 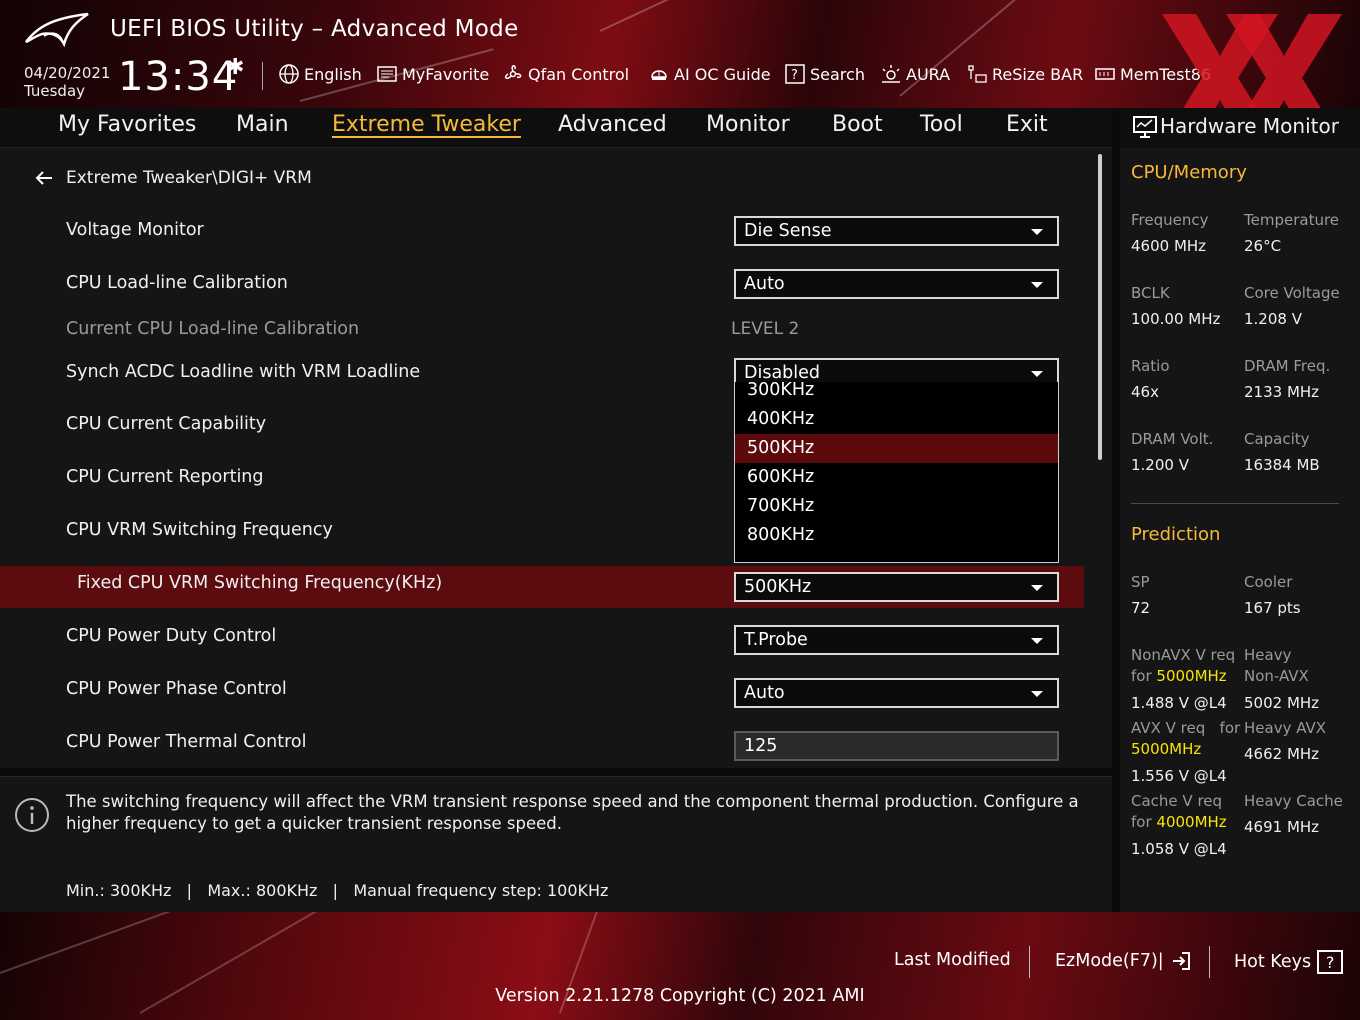 What do you see at coordinates (1285, 728) in the screenshot?
I see `heavy-avx-label: Heavy AVX` at bounding box center [1285, 728].